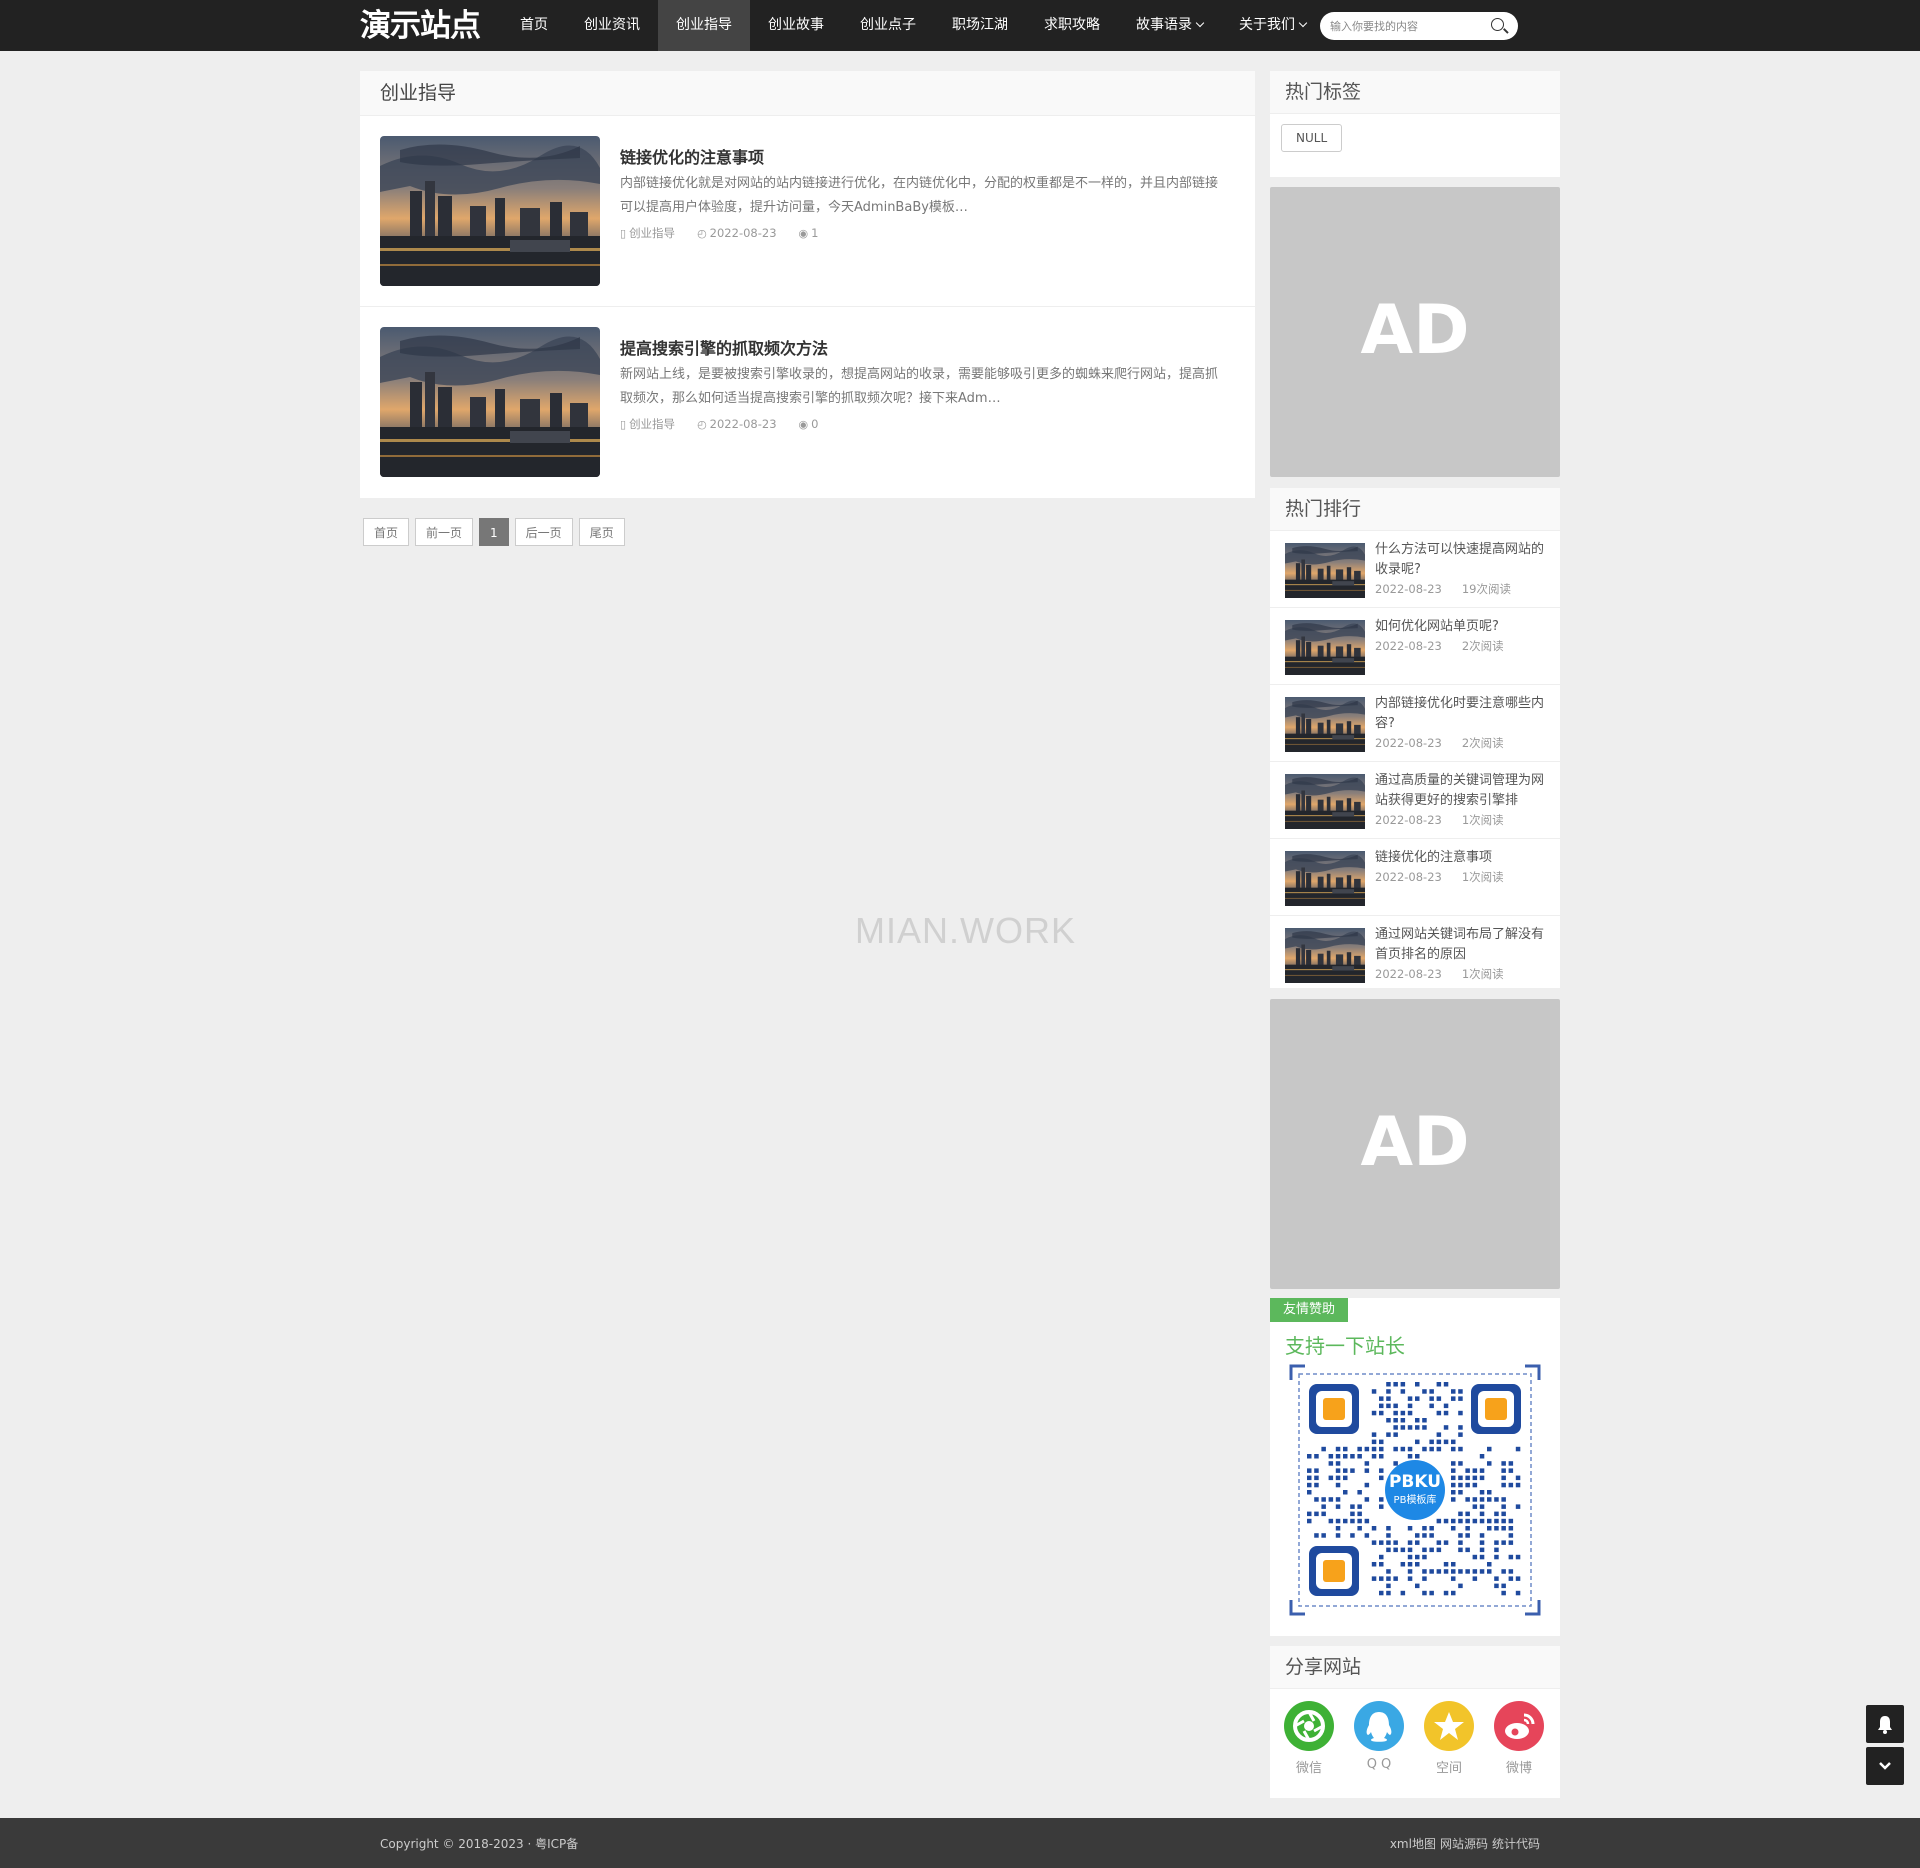 The width and height of the screenshot is (1920, 1868). What do you see at coordinates (1885, 1766) in the screenshot?
I see `float-scroll-button` at bounding box center [1885, 1766].